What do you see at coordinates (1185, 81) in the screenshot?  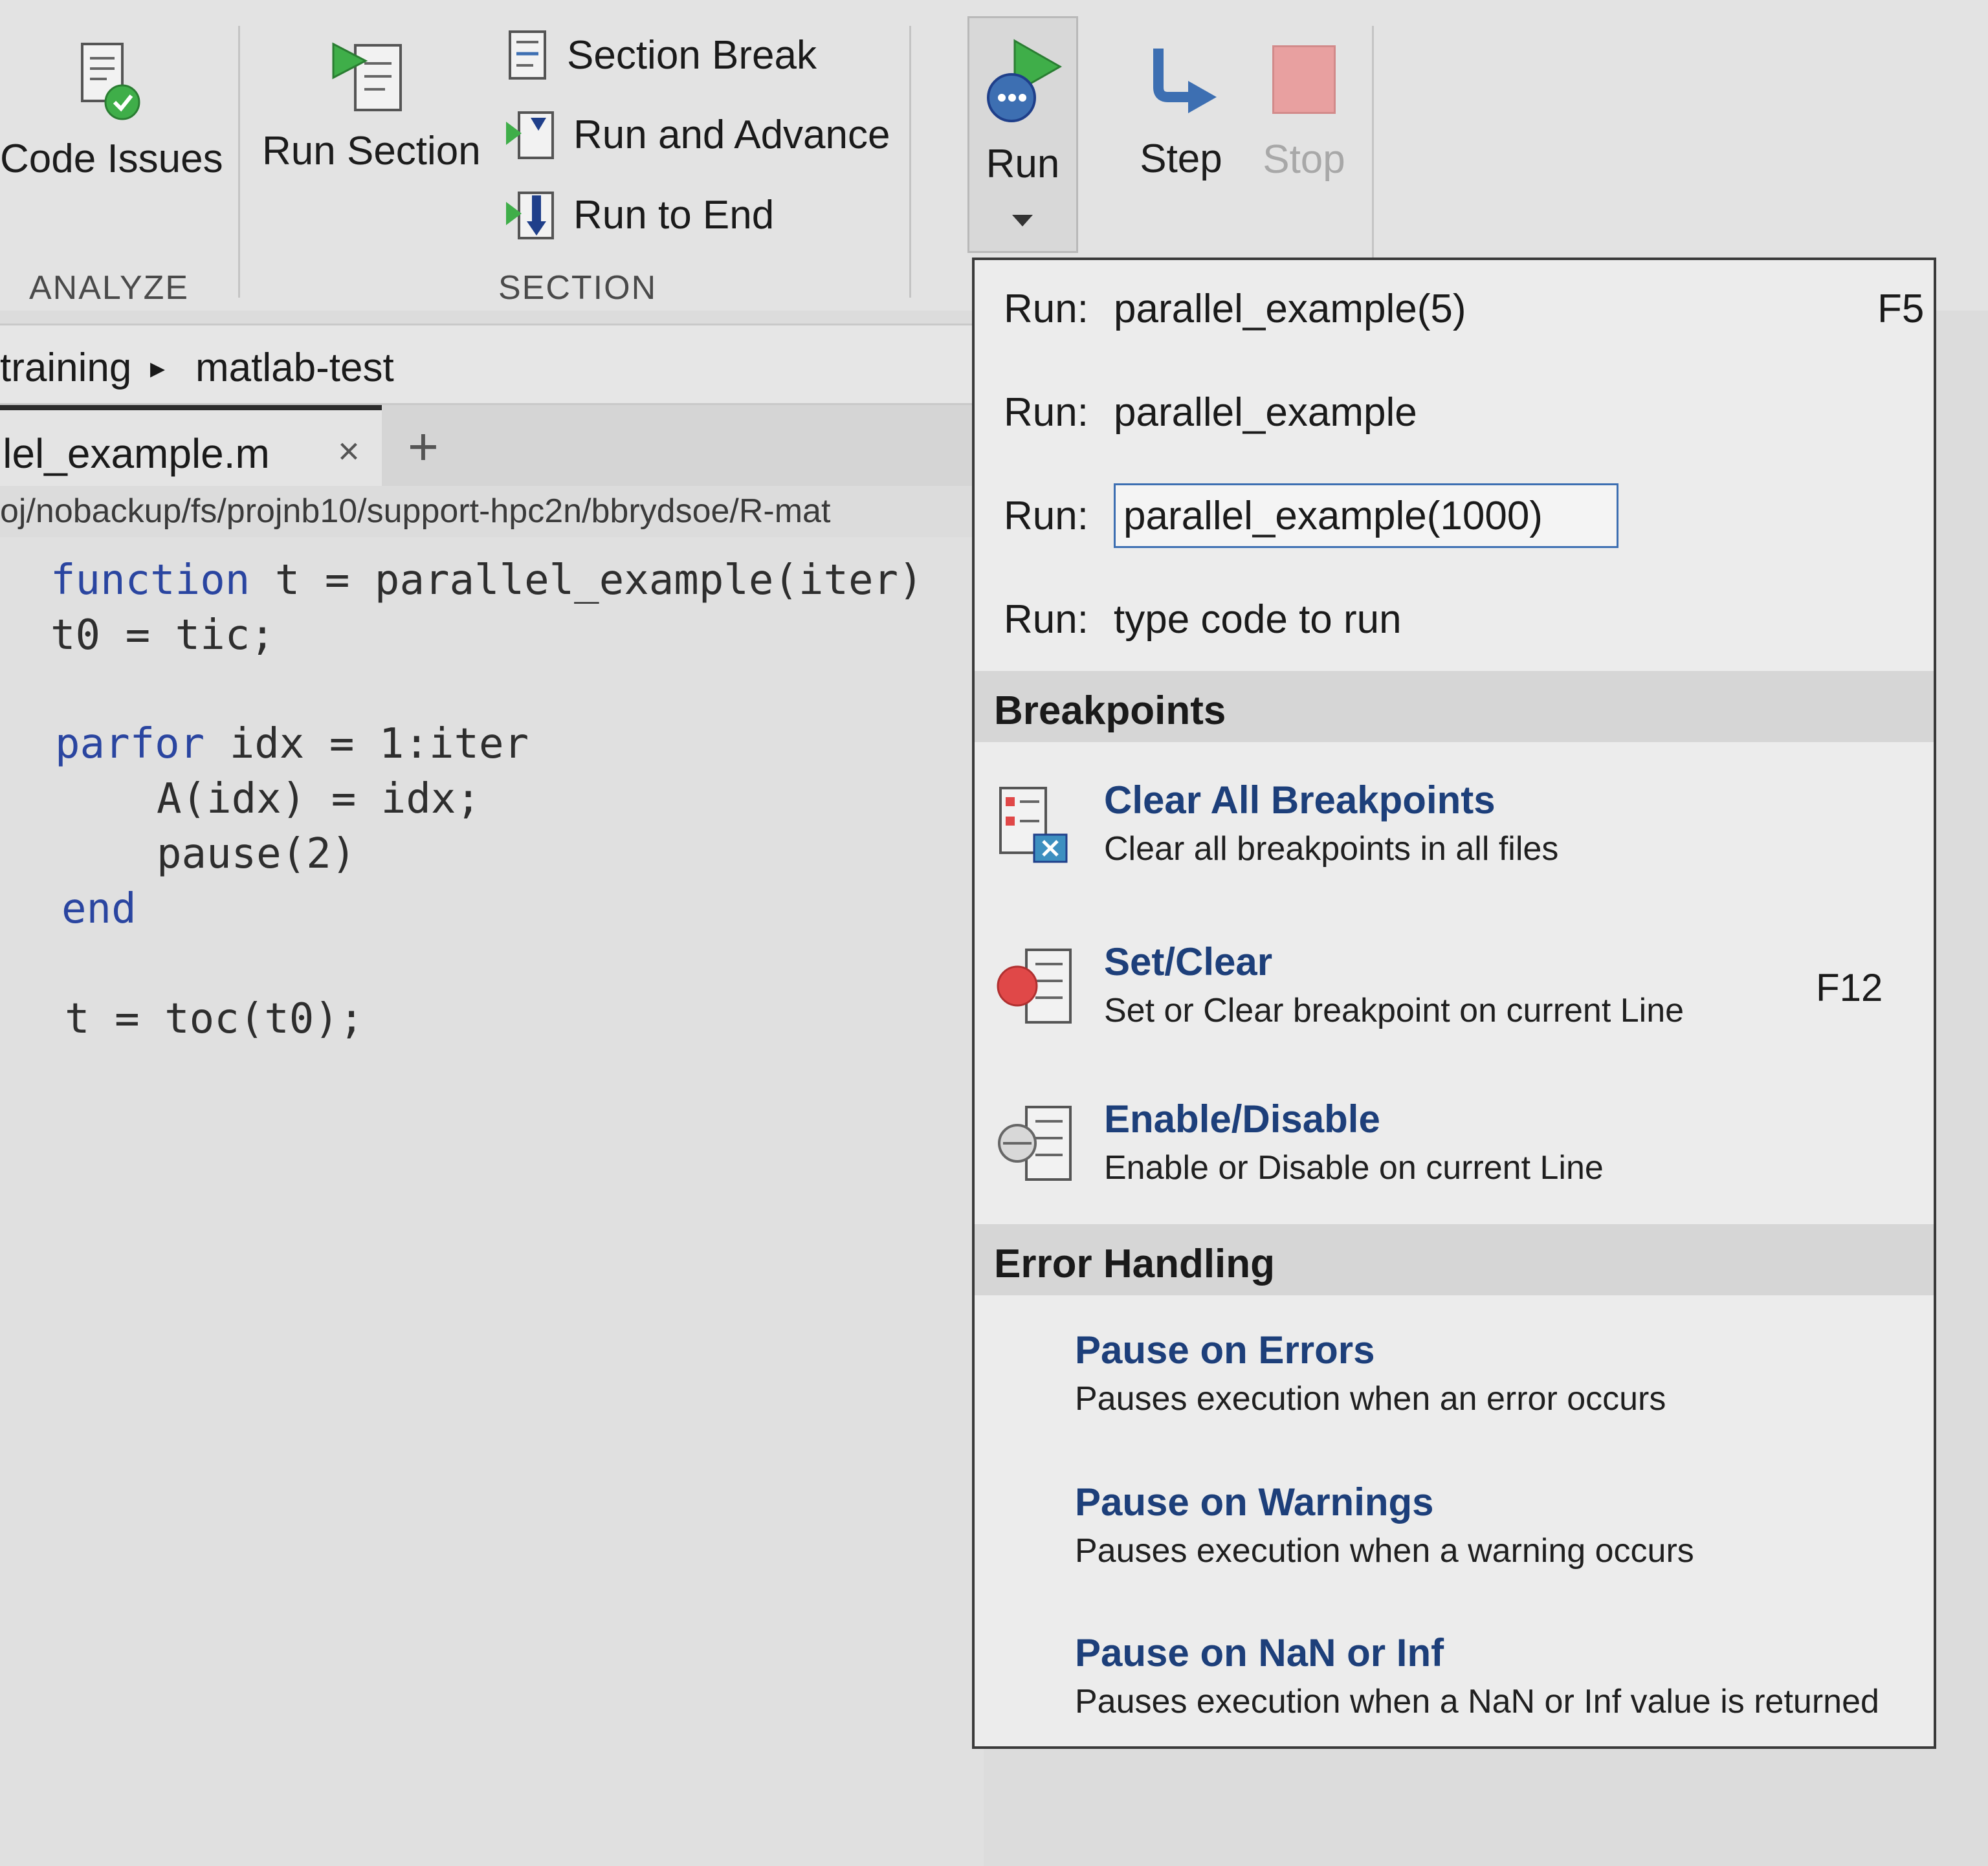 I see `step-icon` at bounding box center [1185, 81].